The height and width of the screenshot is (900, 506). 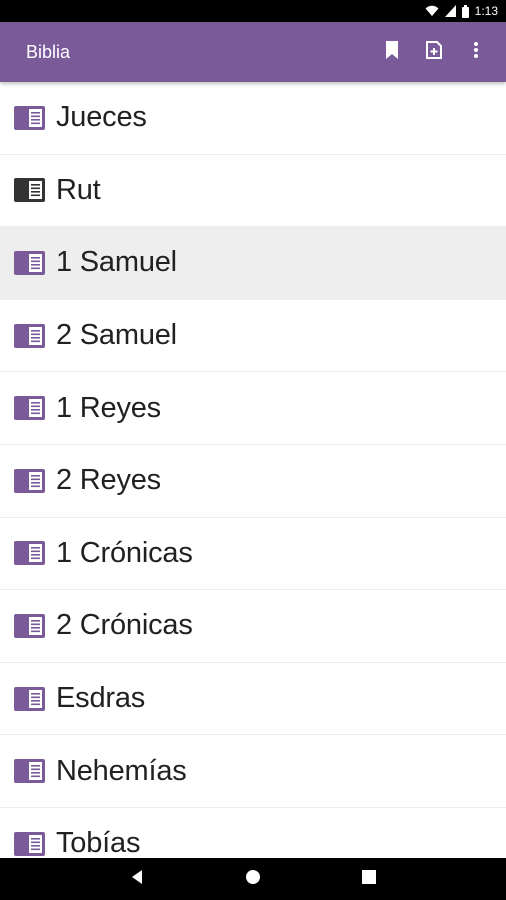 I want to click on recents-icon, so click(x=369, y=879).